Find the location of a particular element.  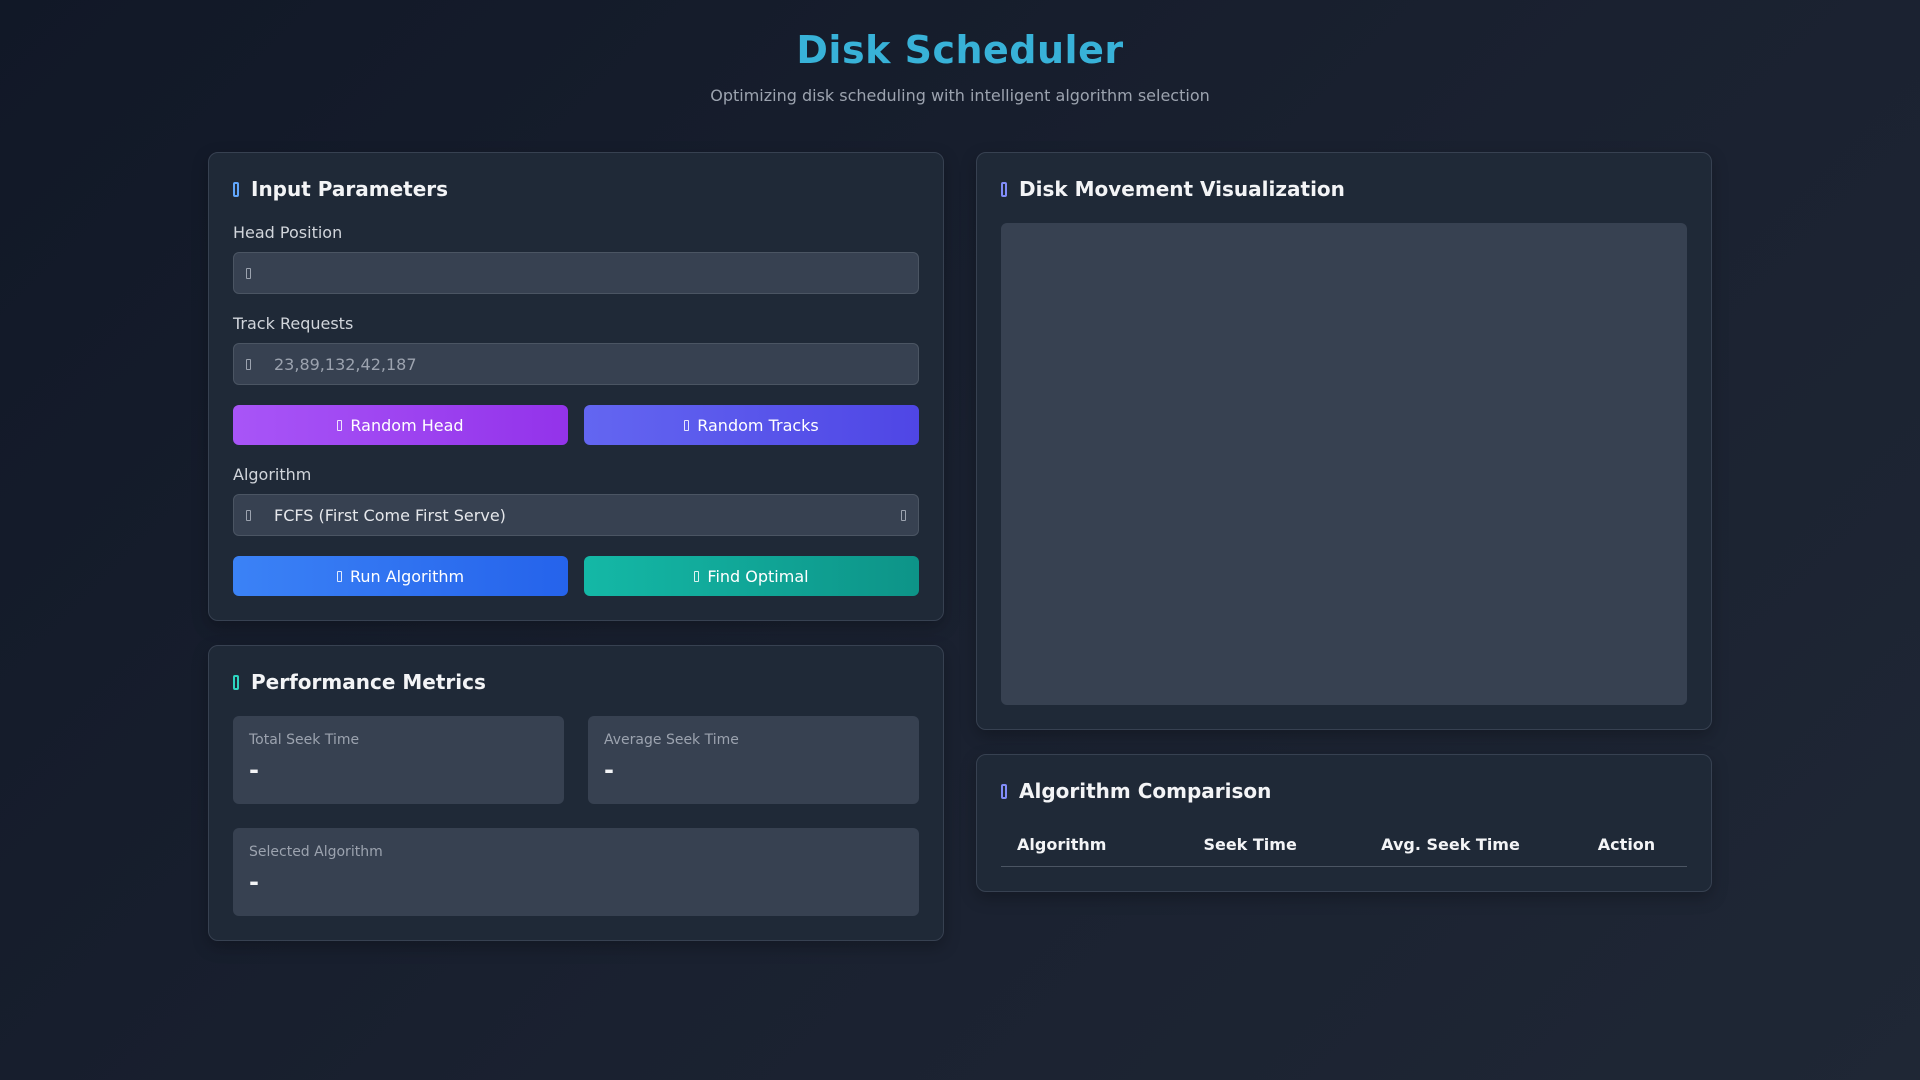

run-algorithm-label: Run Algorithm is located at coordinates (407, 576).